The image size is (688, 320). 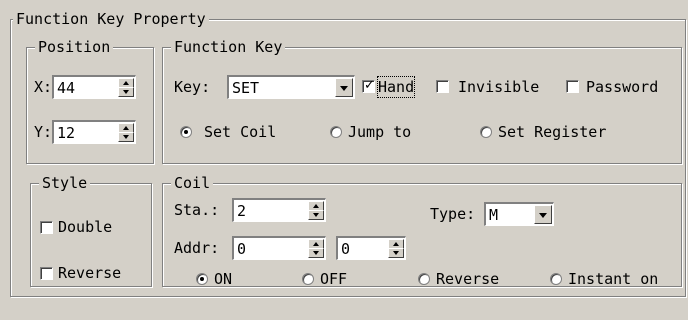 I want to click on sta-value: 2, so click(x=241, y=211).